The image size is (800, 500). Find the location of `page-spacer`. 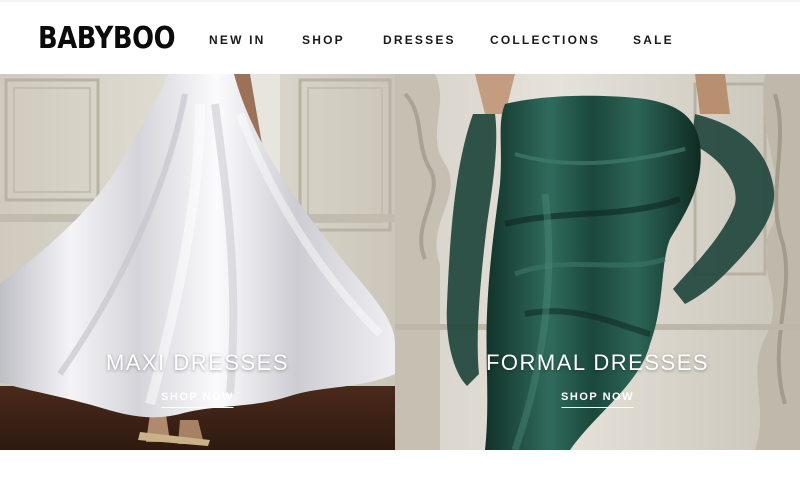

page-spacer is located at coordinates (400, 475).